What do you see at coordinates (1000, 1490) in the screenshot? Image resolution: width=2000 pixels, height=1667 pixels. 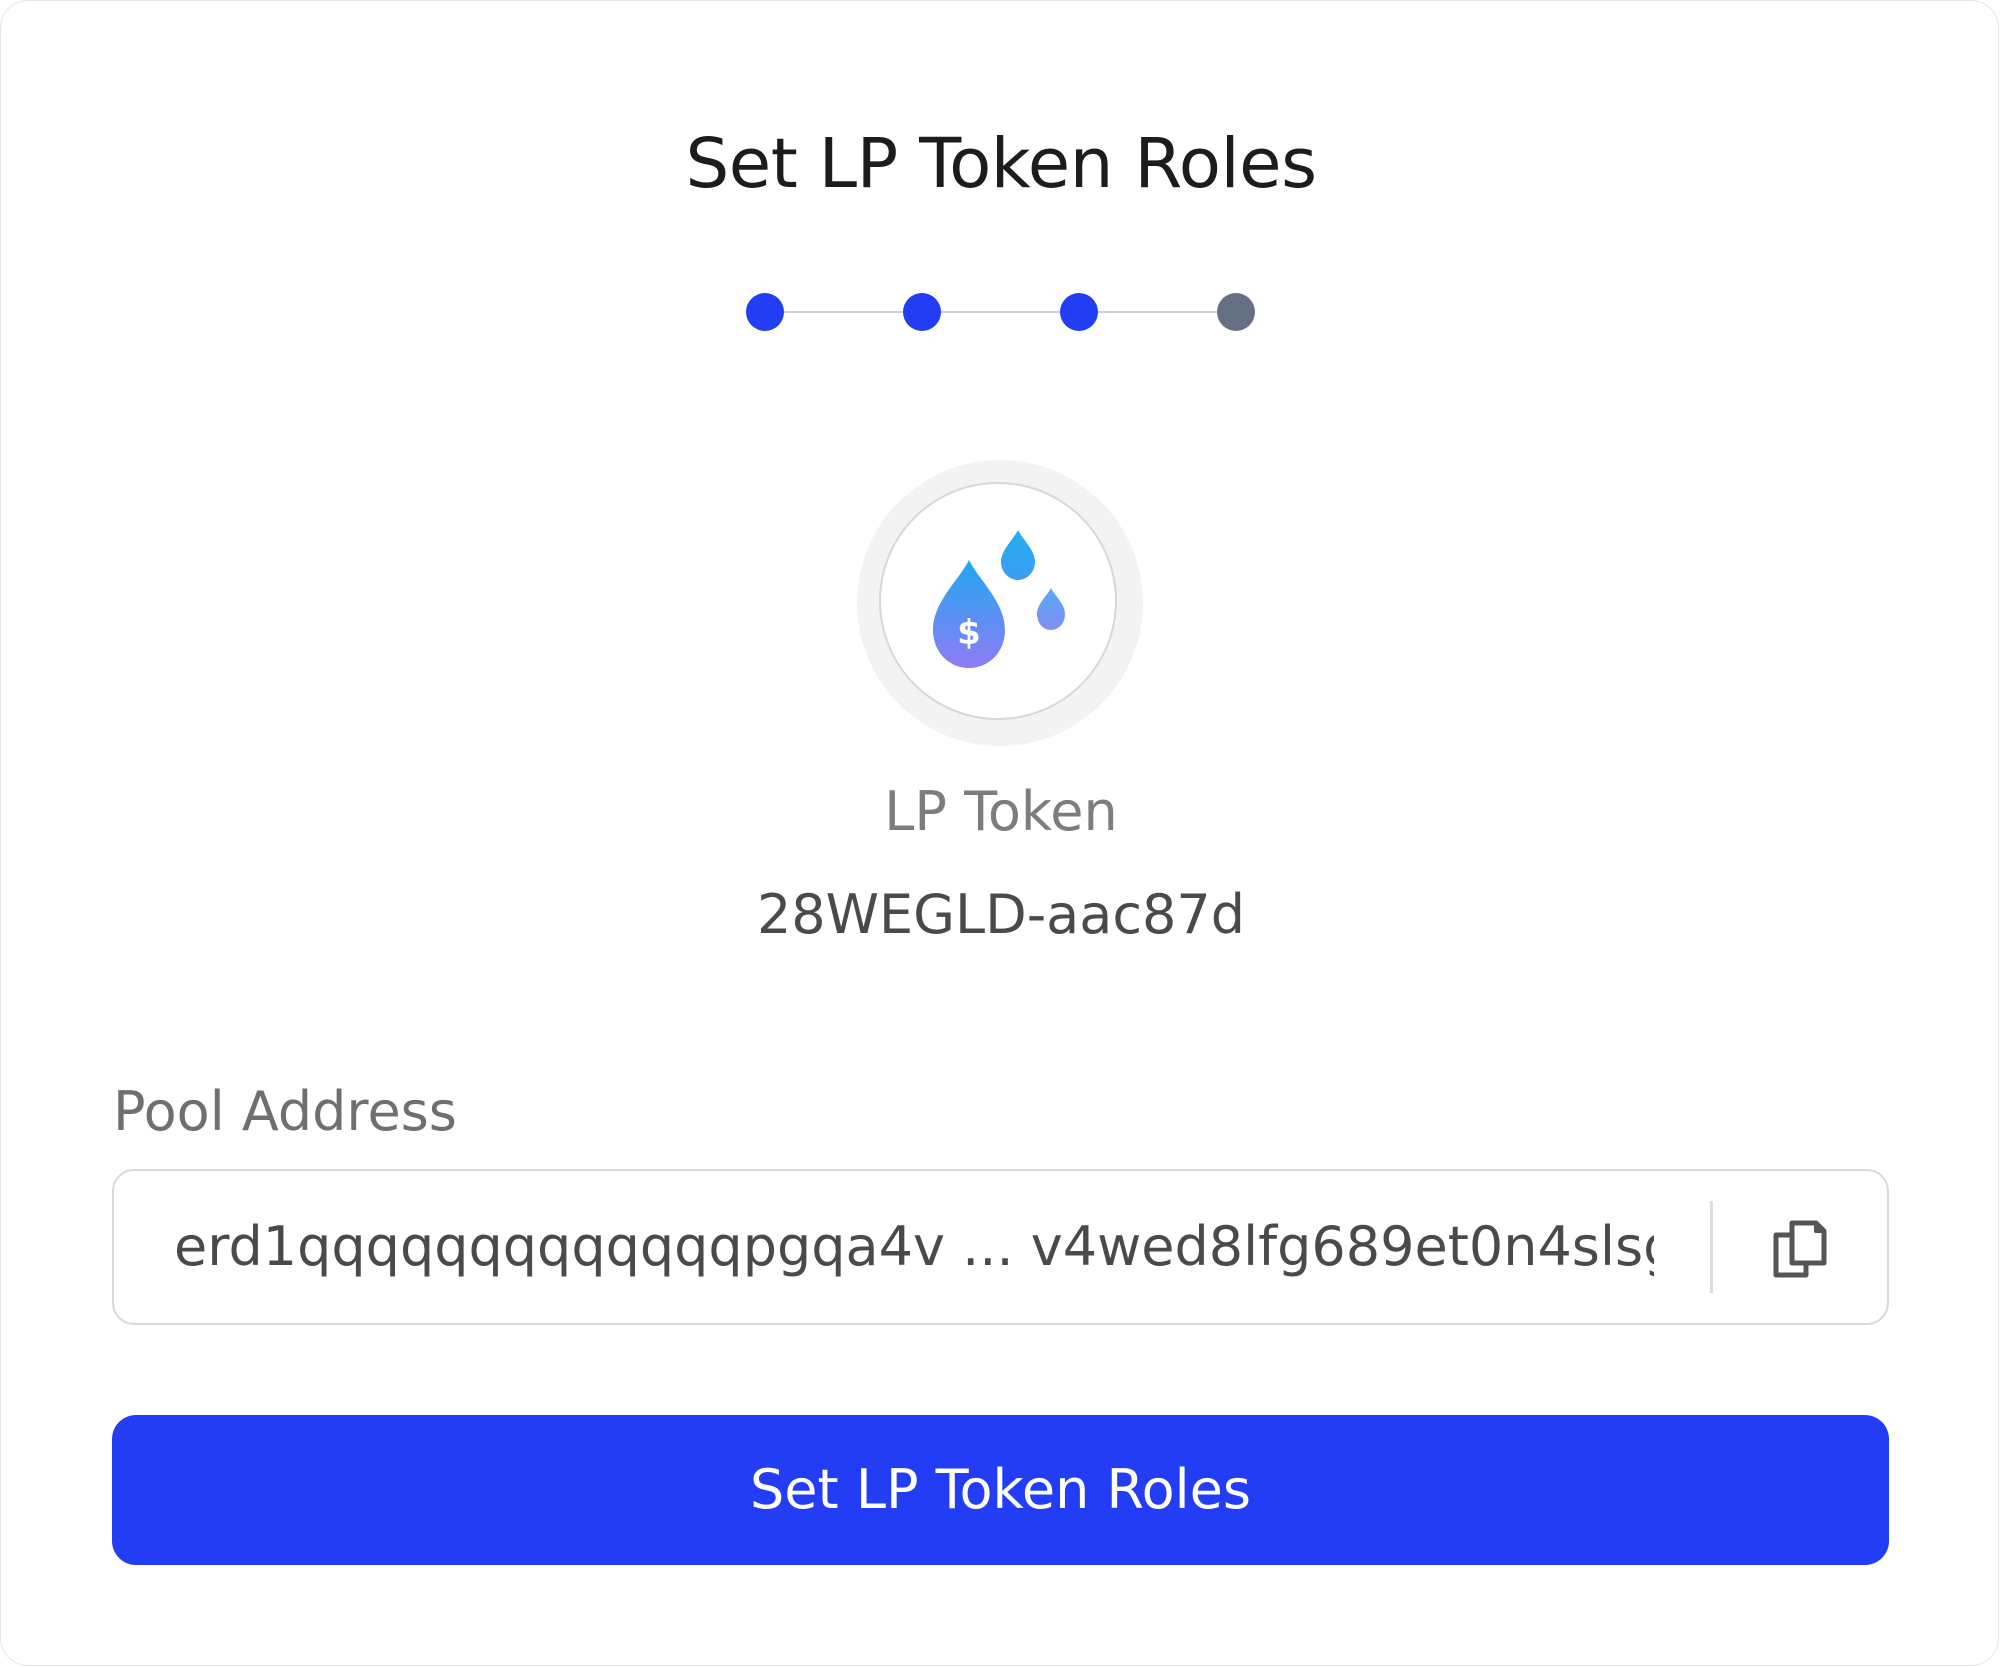 I see `set-lp-token-roles-button: Set LP Token Roles` at bounding box center [1000, 1490].